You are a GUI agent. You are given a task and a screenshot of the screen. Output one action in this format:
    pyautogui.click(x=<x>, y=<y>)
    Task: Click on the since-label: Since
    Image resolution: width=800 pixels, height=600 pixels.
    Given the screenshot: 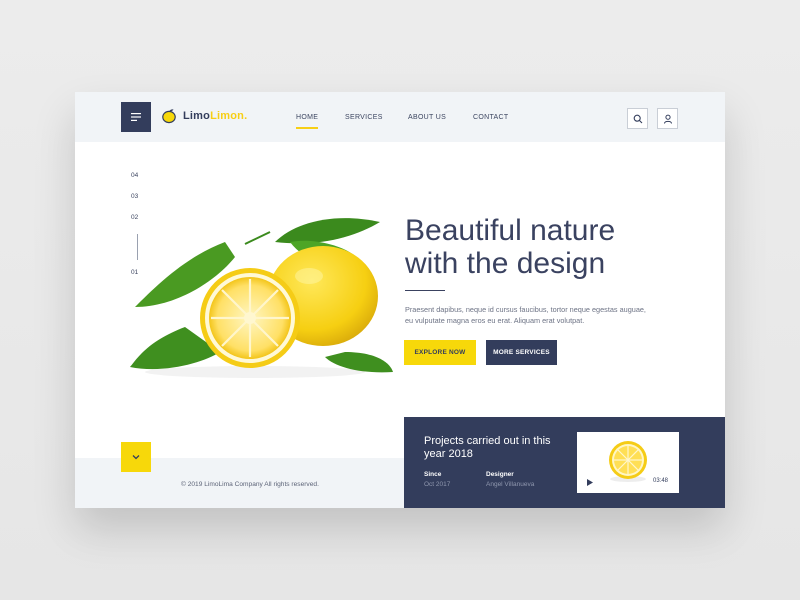 What is the action you would take?
    pyautogui.click(x=433, y=474)
    